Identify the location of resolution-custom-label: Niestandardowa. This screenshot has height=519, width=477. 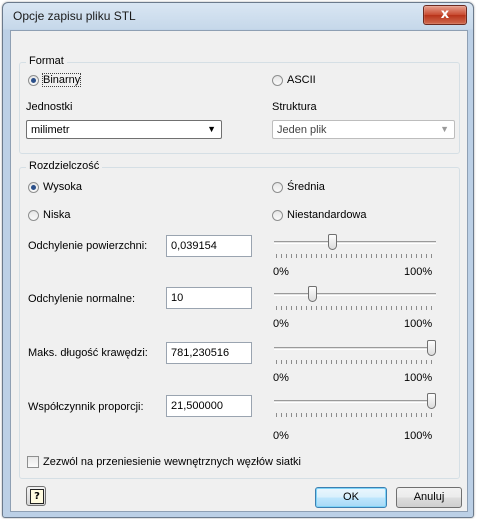
(327, 215).